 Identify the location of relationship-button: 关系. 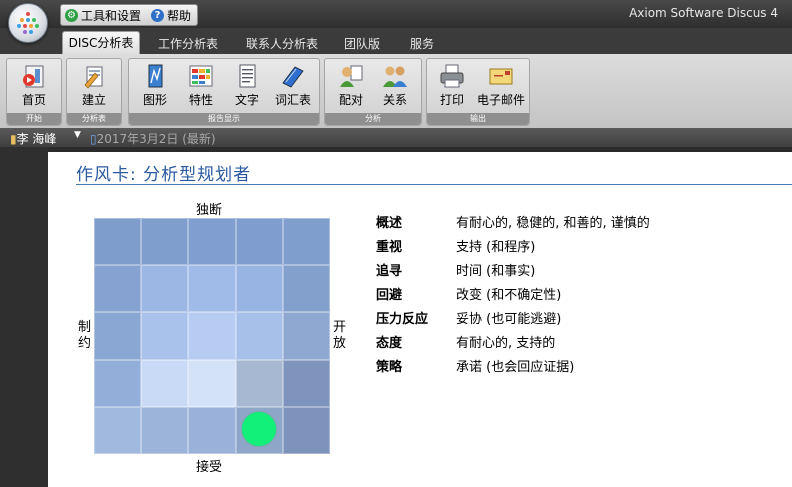
(395, 86).